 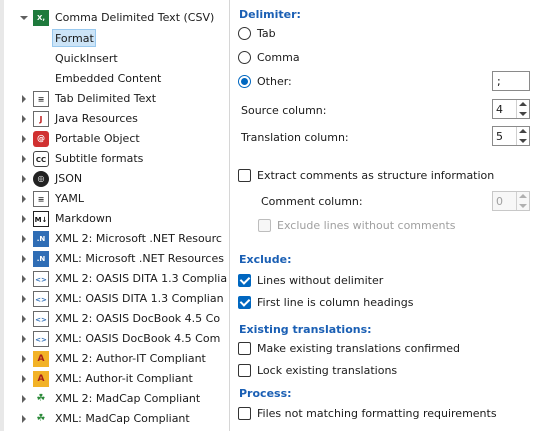 What do you see at coordinates (244, 175) in the screenshot?
I see `extract-comments-checkbox` at bounding box center [244, 175].